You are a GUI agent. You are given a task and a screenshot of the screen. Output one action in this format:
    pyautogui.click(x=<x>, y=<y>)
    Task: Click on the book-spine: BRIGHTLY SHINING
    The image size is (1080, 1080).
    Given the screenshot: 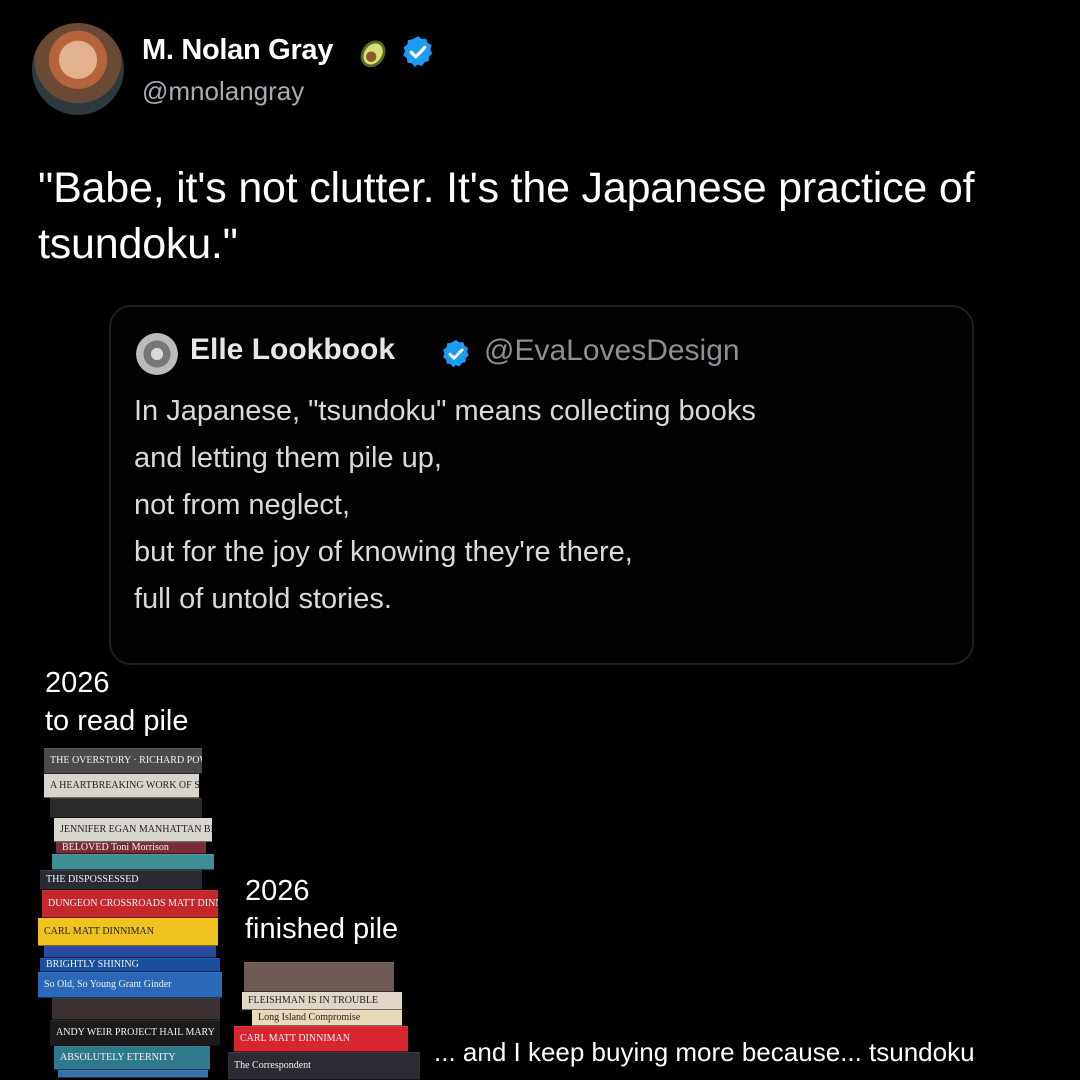 What is the action you would take?
    pyautogui.click(x=130, y=965)
    